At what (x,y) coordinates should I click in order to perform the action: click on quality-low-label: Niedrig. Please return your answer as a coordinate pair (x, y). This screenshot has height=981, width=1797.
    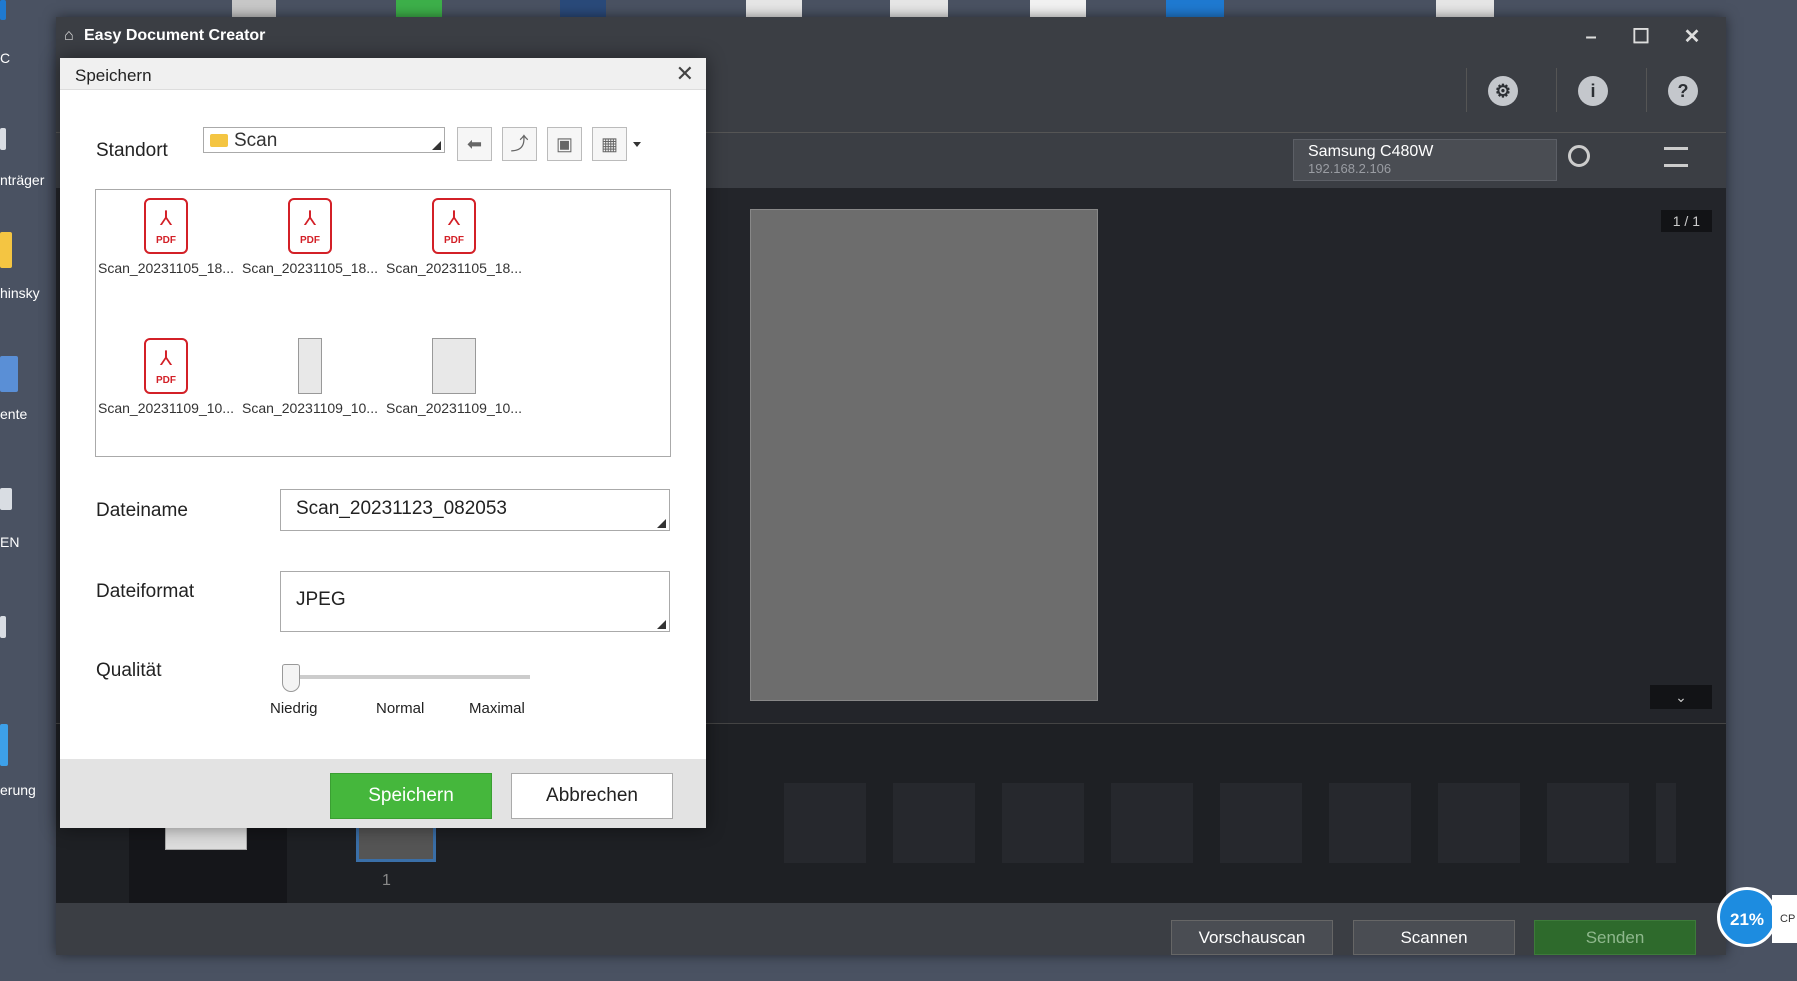
    Looking at the image, I should click on (294, 708).